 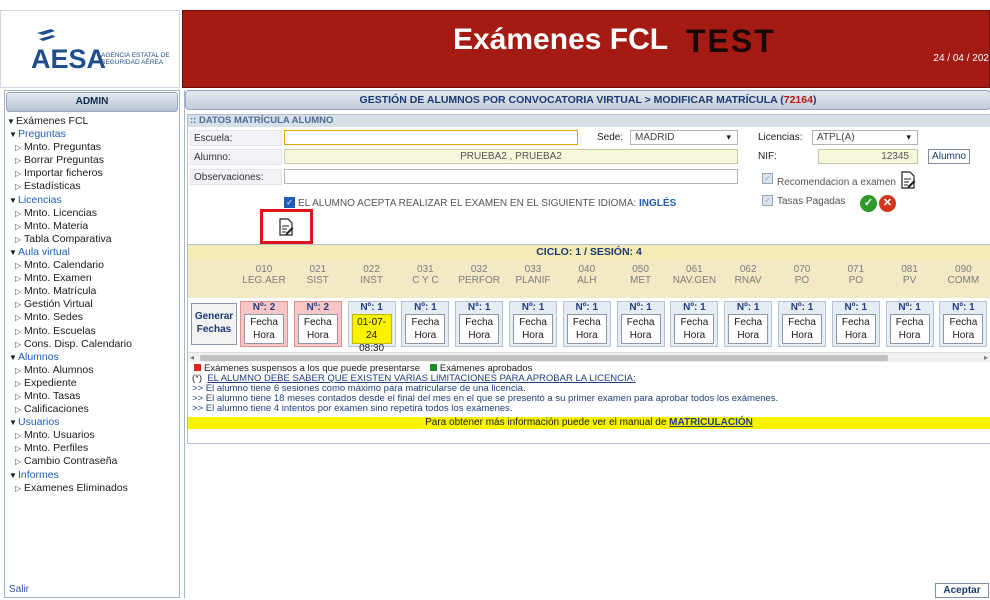 I want to click on menu-item: ▼Licencias, so click(x=93, y=200).